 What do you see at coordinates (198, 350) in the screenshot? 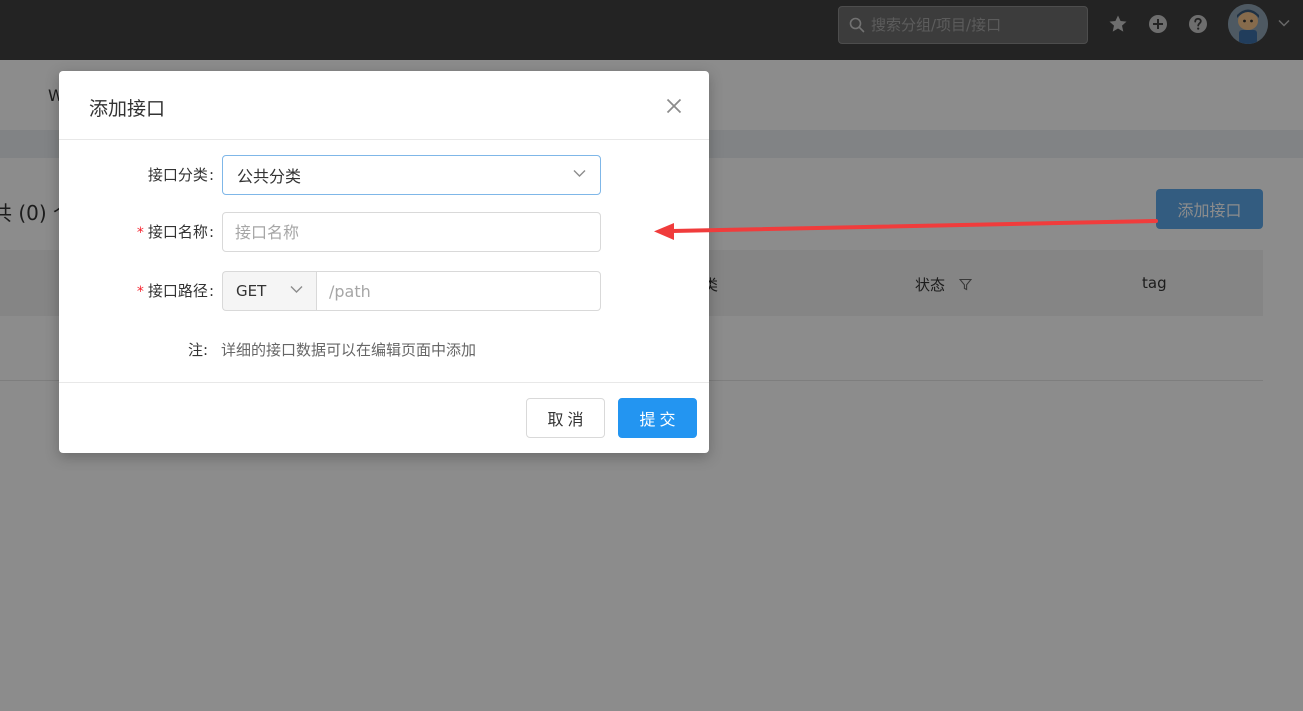
I see `note-label: 注:` at bounding box center [198, 350].